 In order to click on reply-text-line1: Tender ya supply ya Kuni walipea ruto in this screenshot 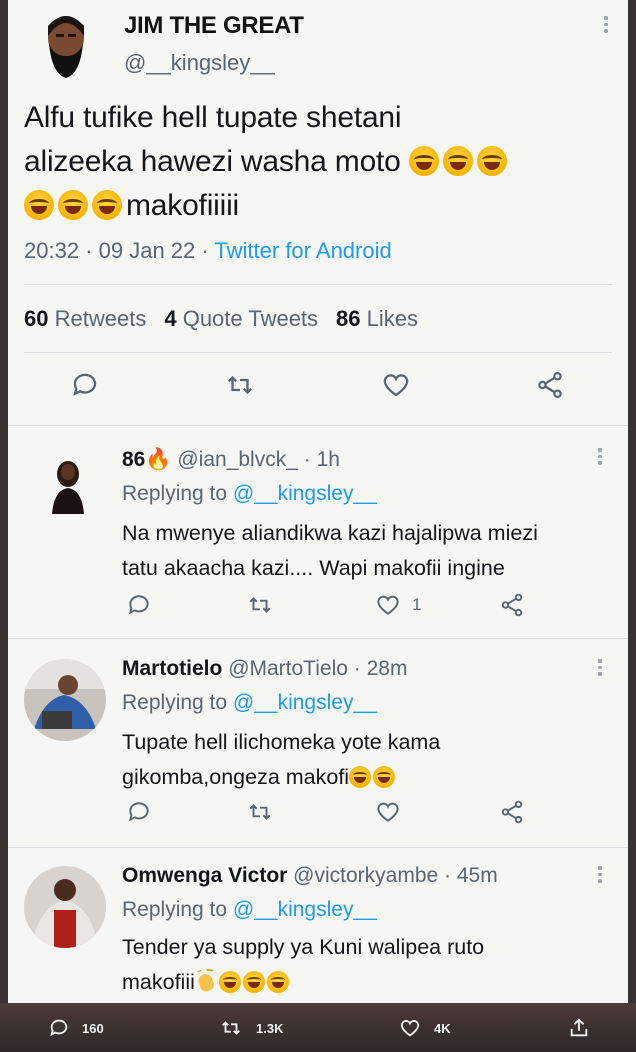, I will do `click(303, 947)`.